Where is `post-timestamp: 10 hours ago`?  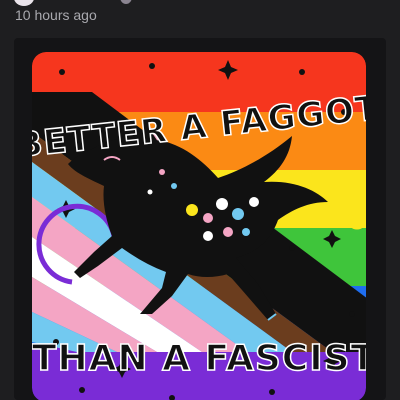
post-timestamp: 10 hours ago is located at coordinates (56, 15).